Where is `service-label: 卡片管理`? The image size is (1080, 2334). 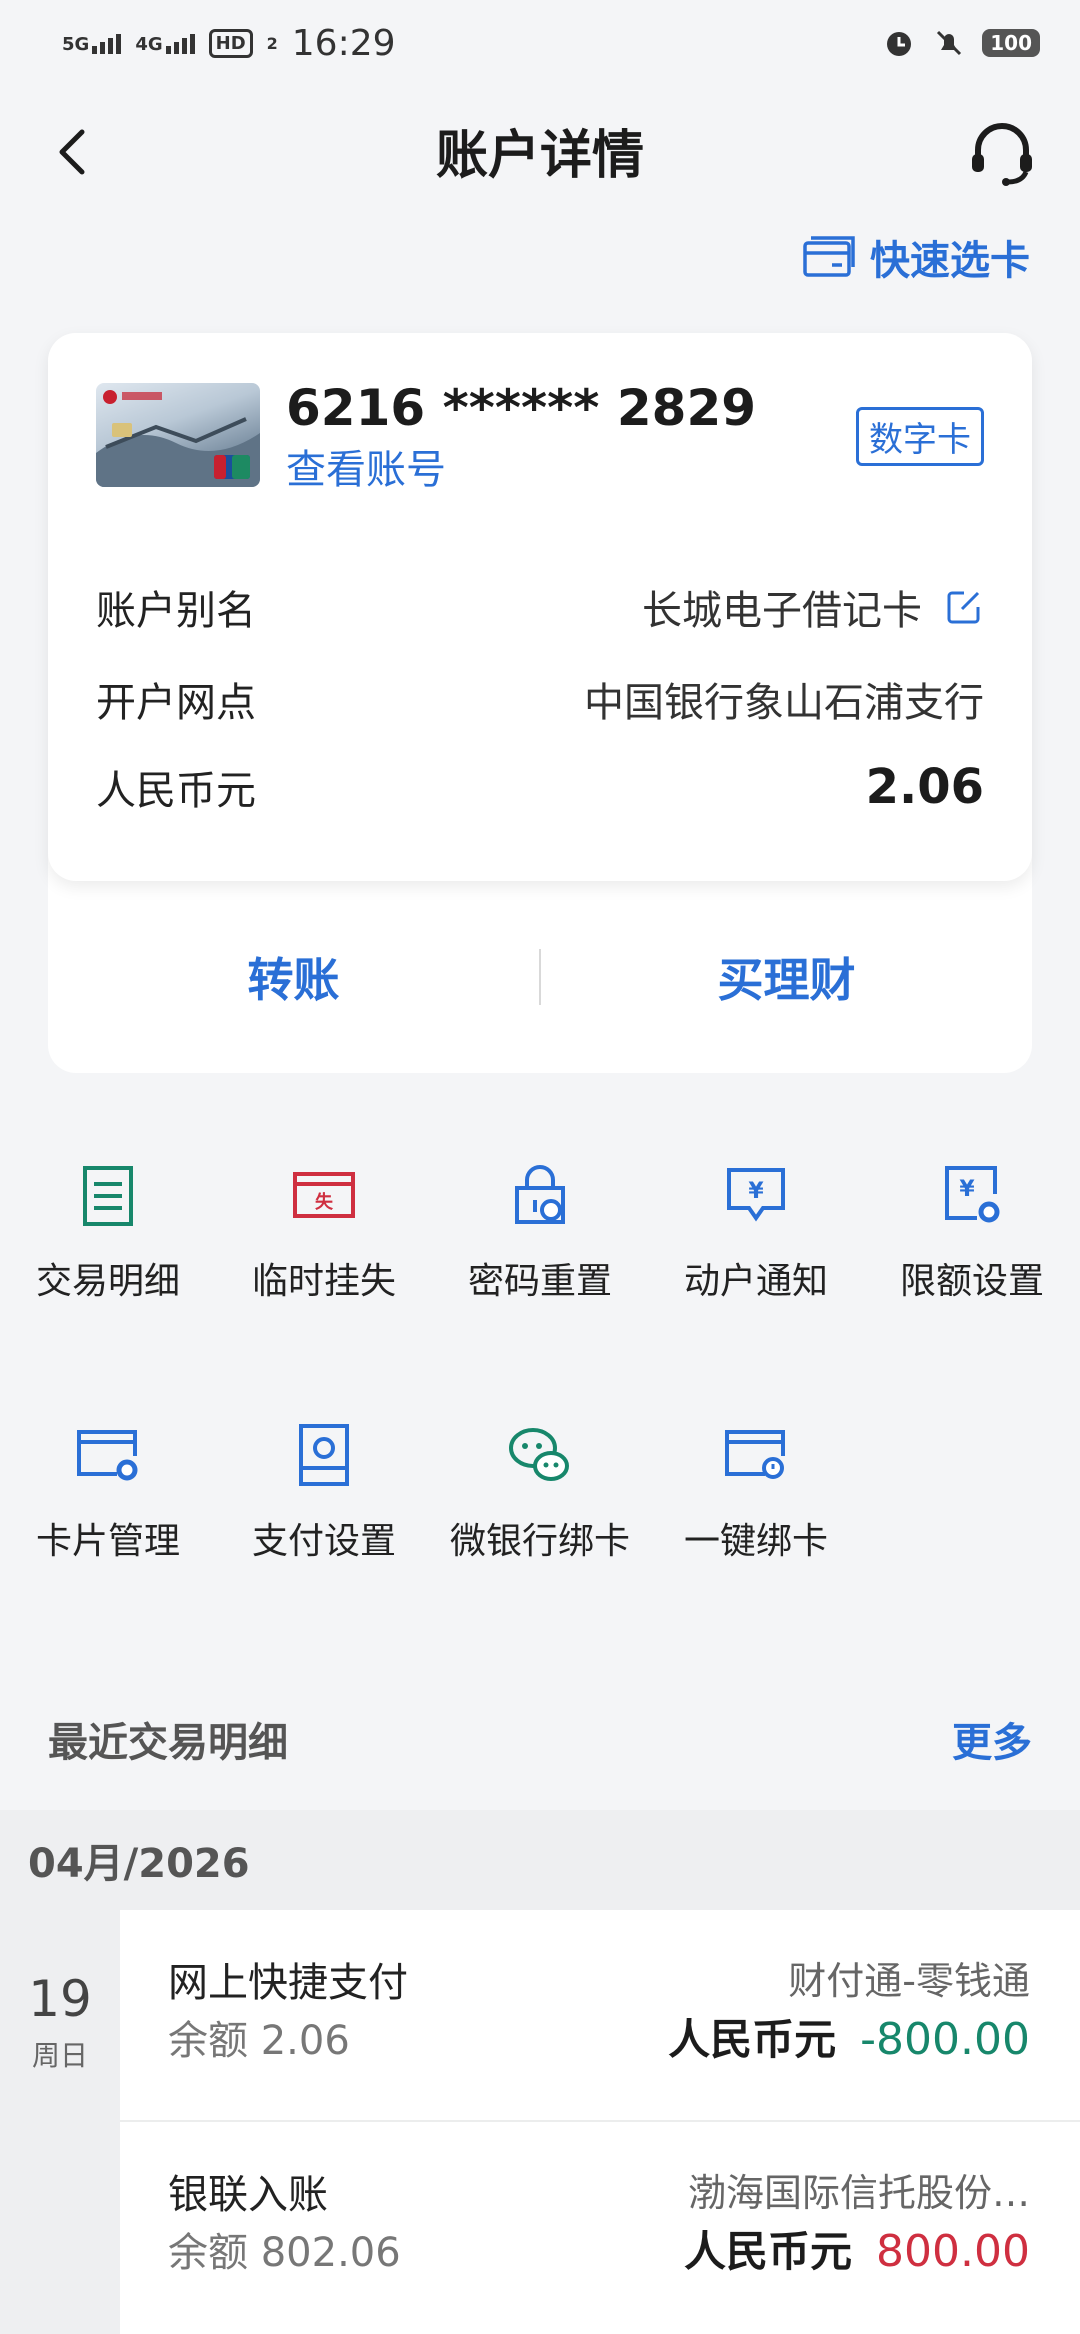 service-label: 卡片管理 is located at coordinates (107, 1541).